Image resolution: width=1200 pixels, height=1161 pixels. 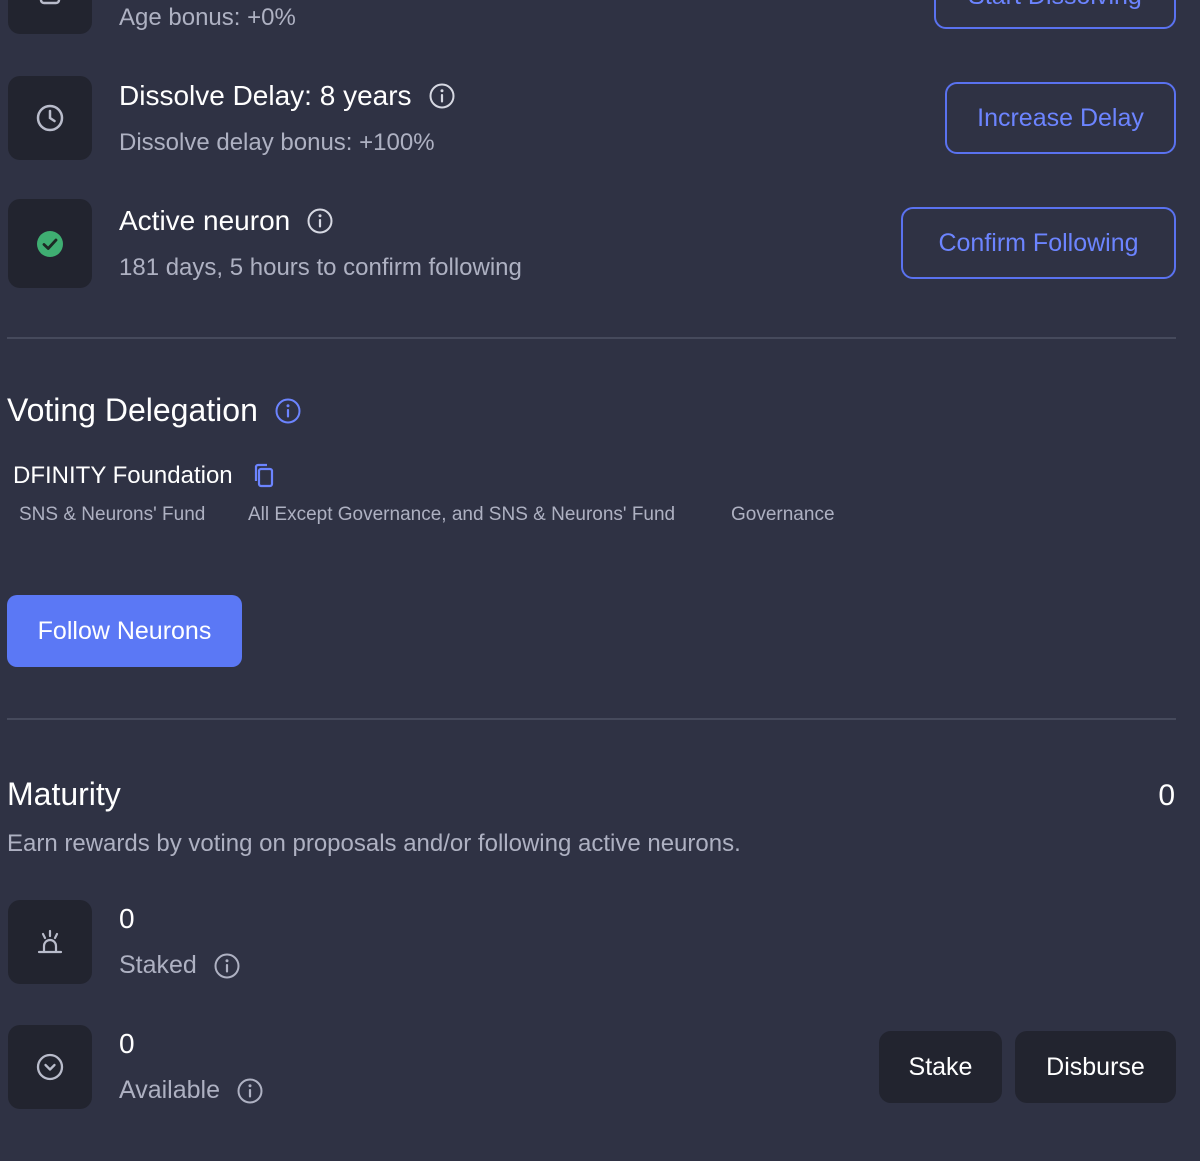 What do you see at coordinates (940, 1067) in the screenshot?
I see `stake-button: Stake` at bounding box center [940, 1067].